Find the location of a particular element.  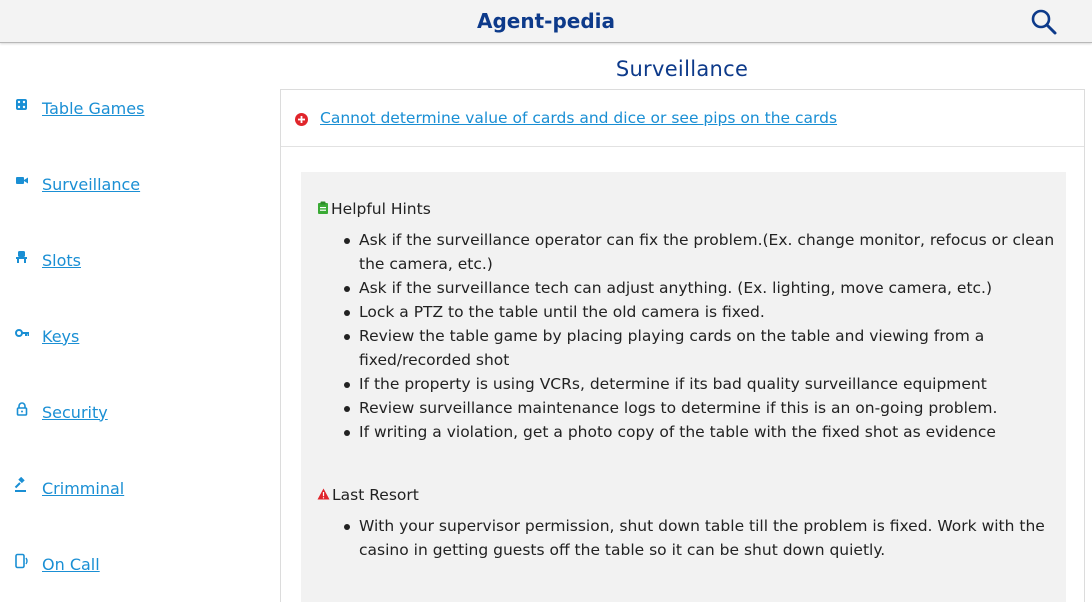

app-title: Agent-pedia is located at coordinates (545, 21).